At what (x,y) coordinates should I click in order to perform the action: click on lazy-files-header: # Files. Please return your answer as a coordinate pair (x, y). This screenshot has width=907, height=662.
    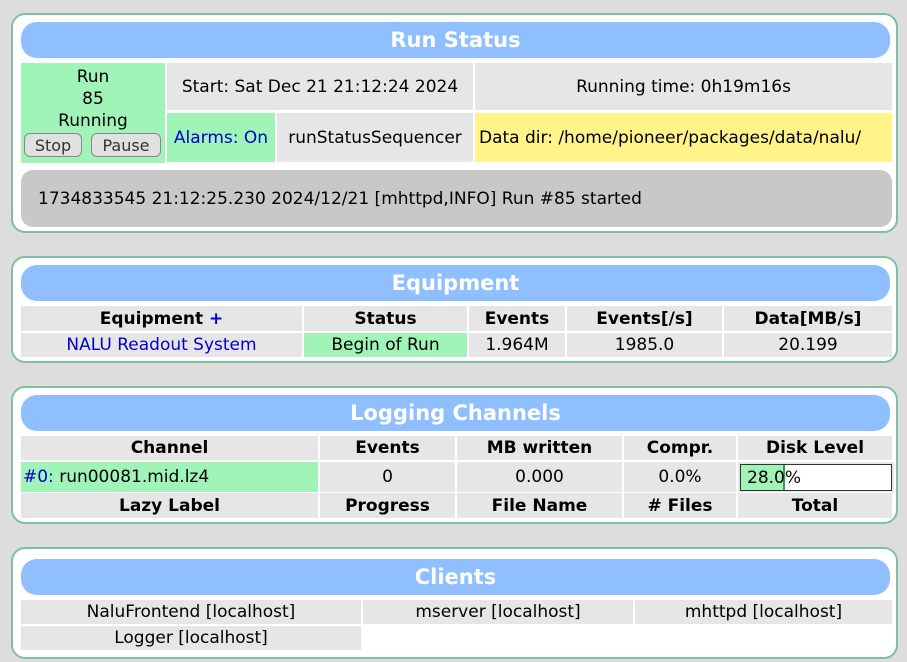
    Looking at the image, I should click on (680, 505).